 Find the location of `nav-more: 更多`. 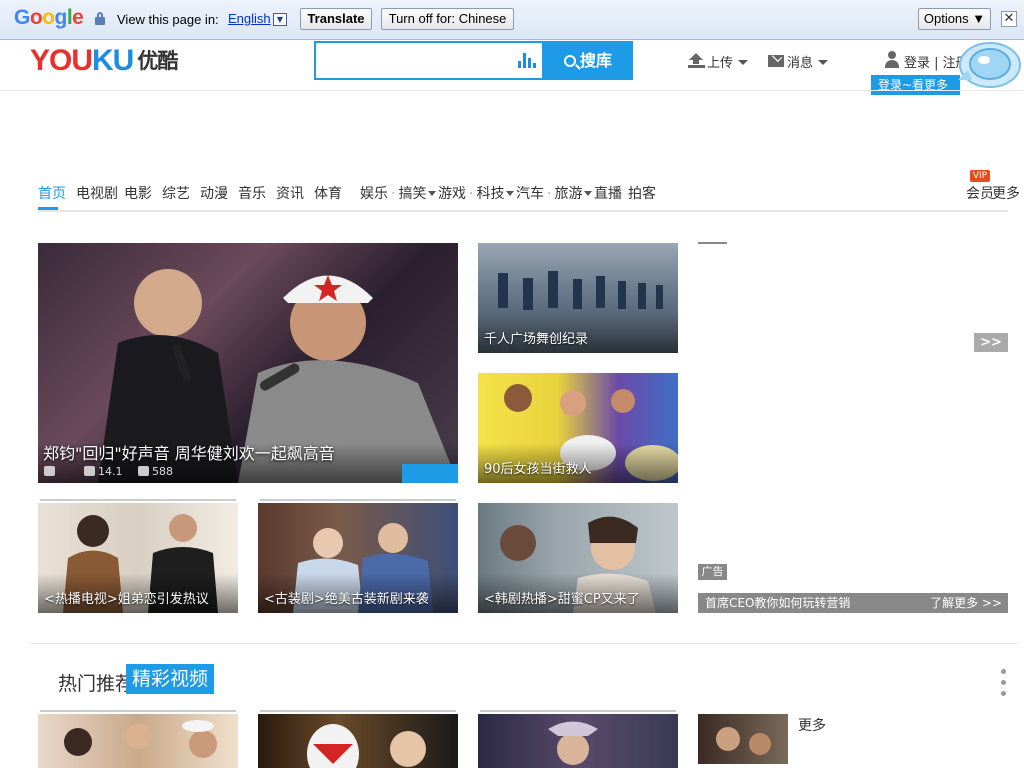

nav-more: 更多 is located at coordinates (1006, 193).